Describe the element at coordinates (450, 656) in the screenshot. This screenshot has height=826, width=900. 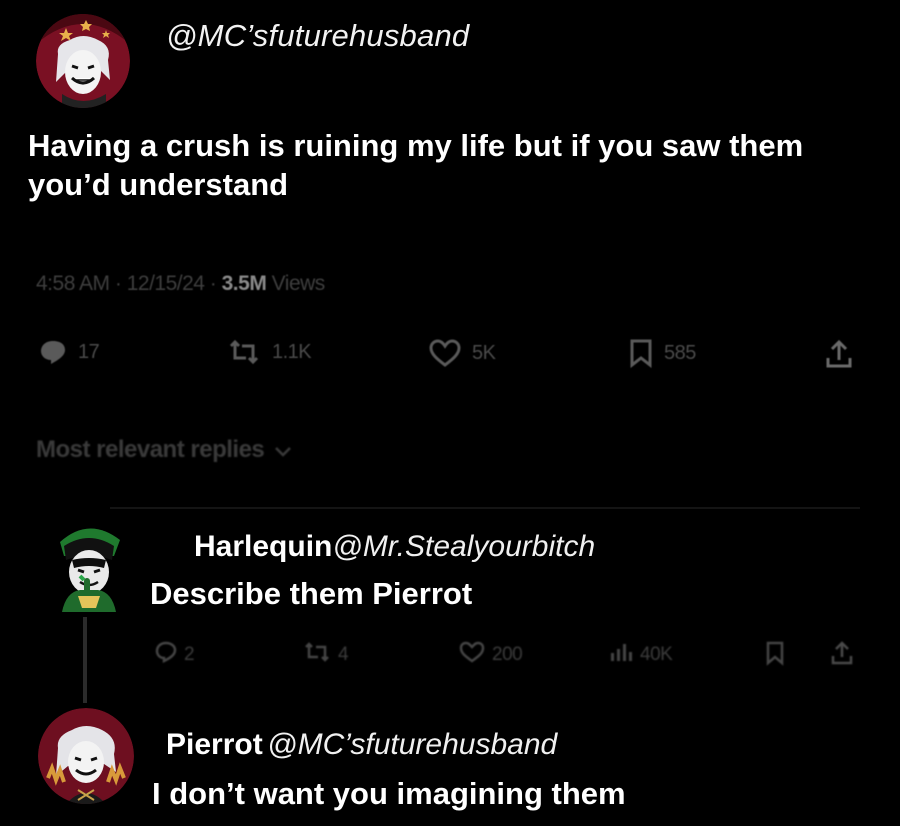
I see `reply-actions: 2 4 200 40K` at that location.